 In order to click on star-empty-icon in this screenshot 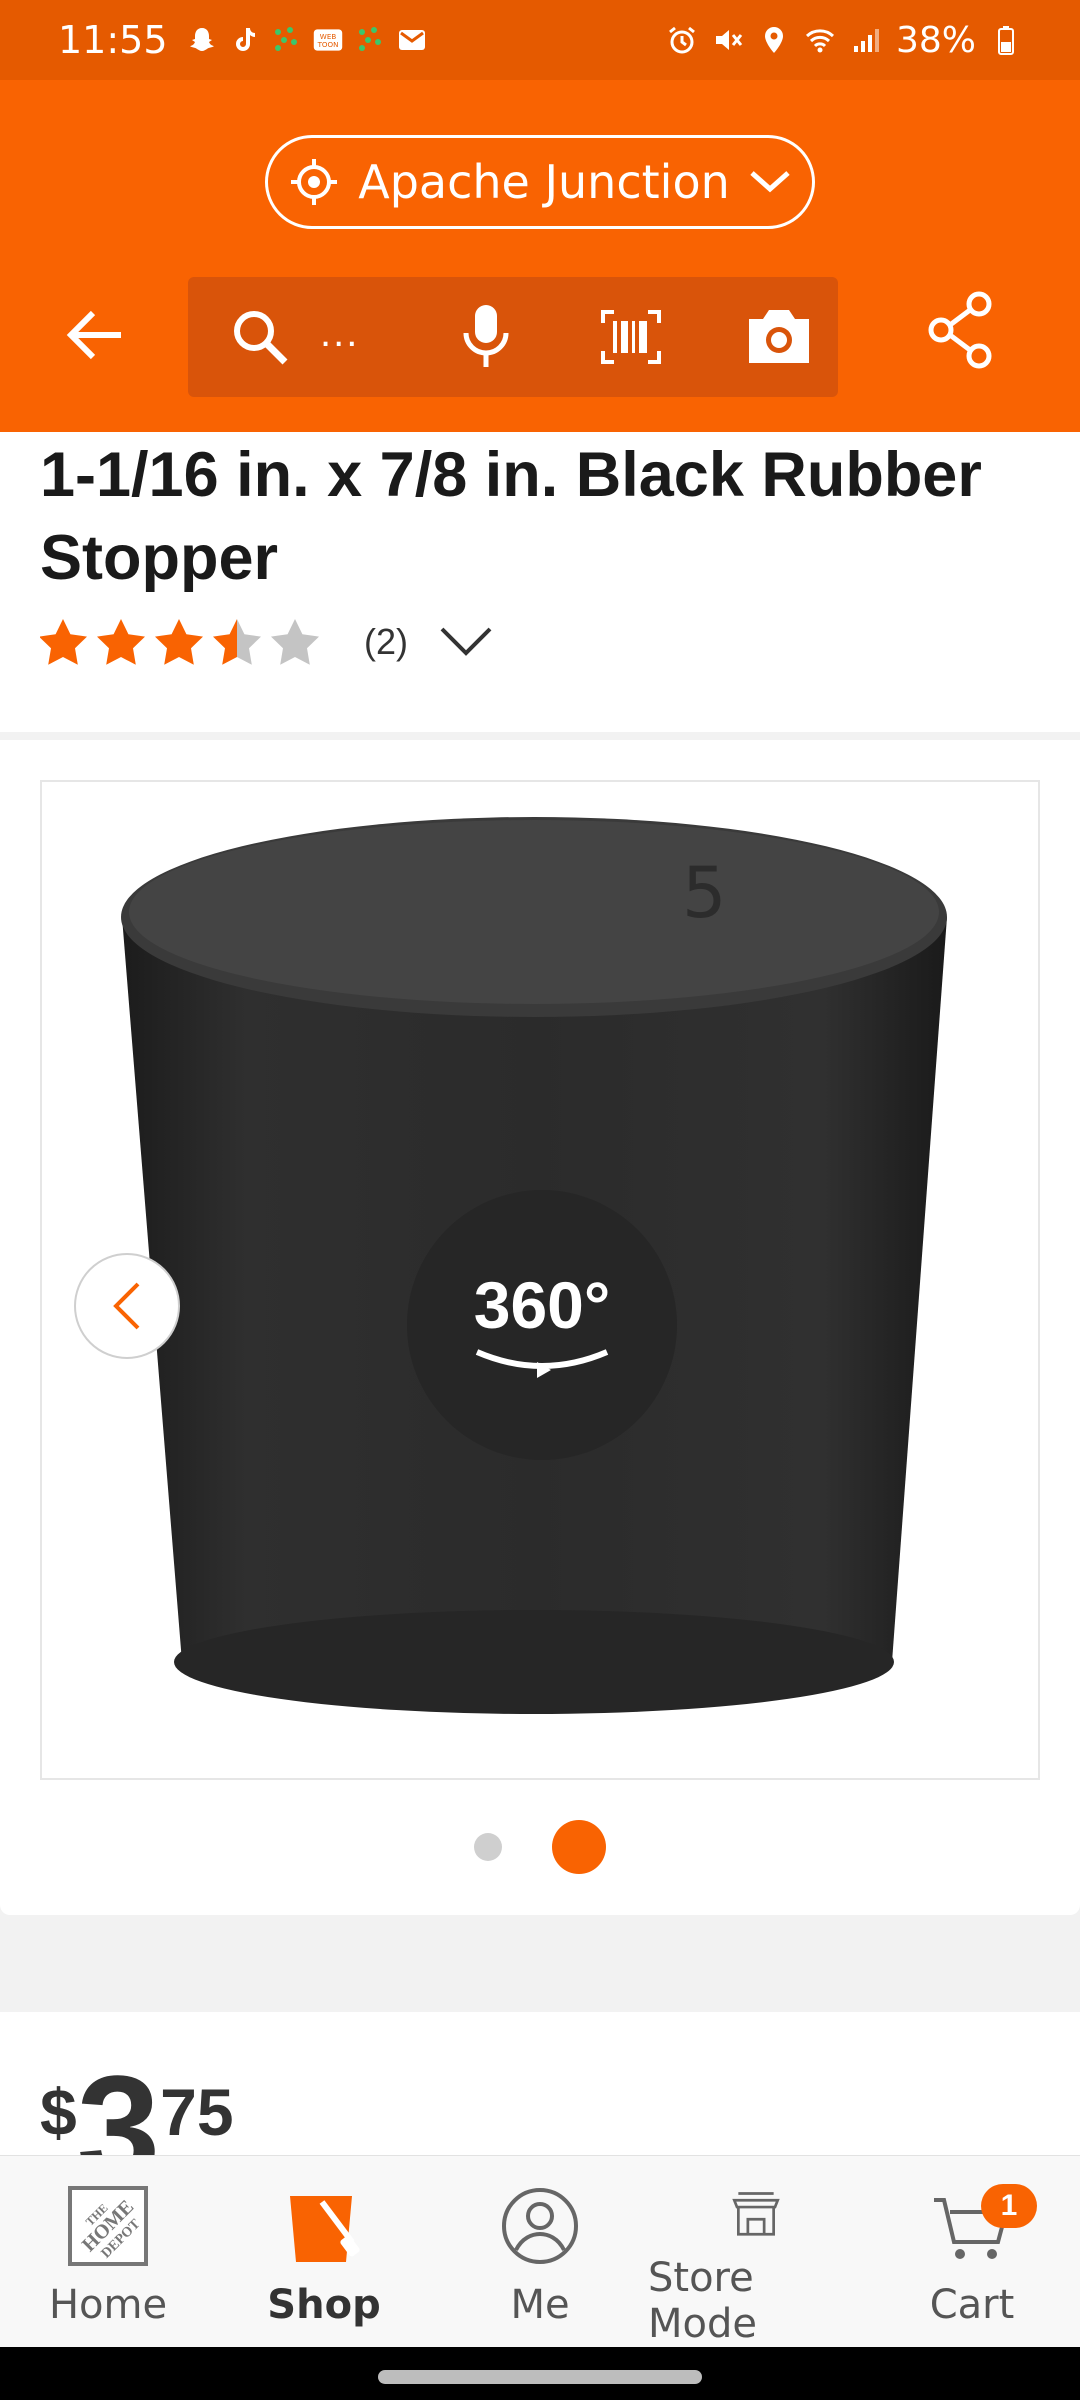, I will do `click(295, 642)`.